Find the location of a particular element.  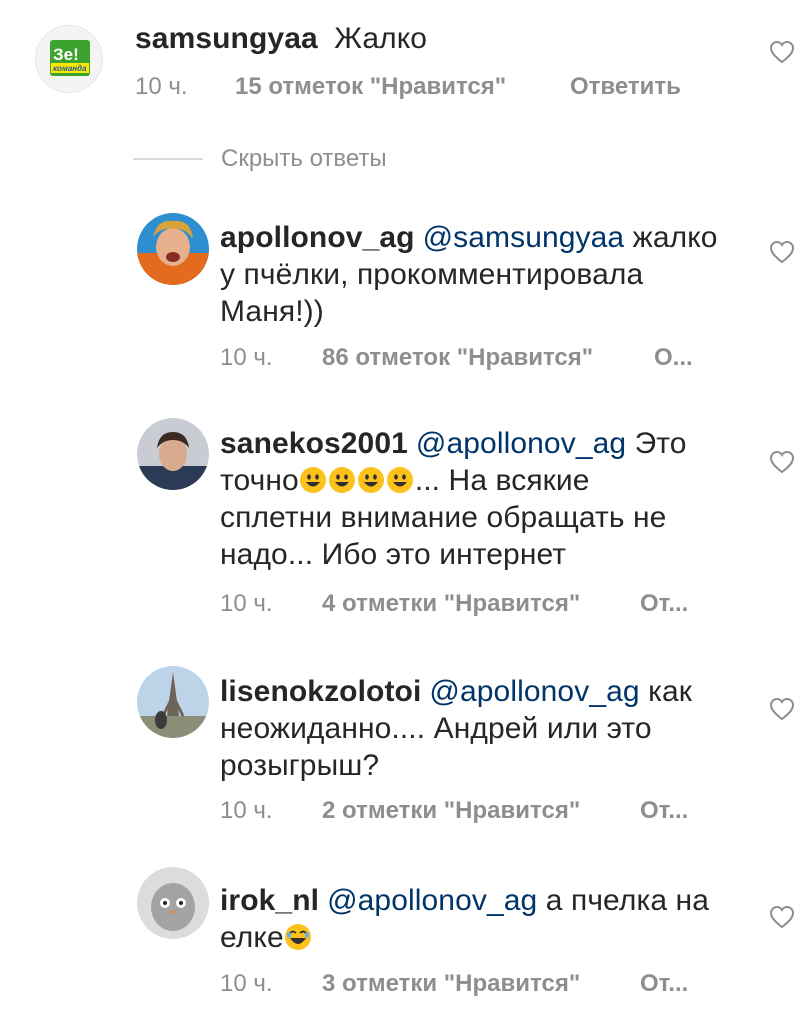

hide-replies-button: Скрыть ответы is located at coordinates (304, 159).